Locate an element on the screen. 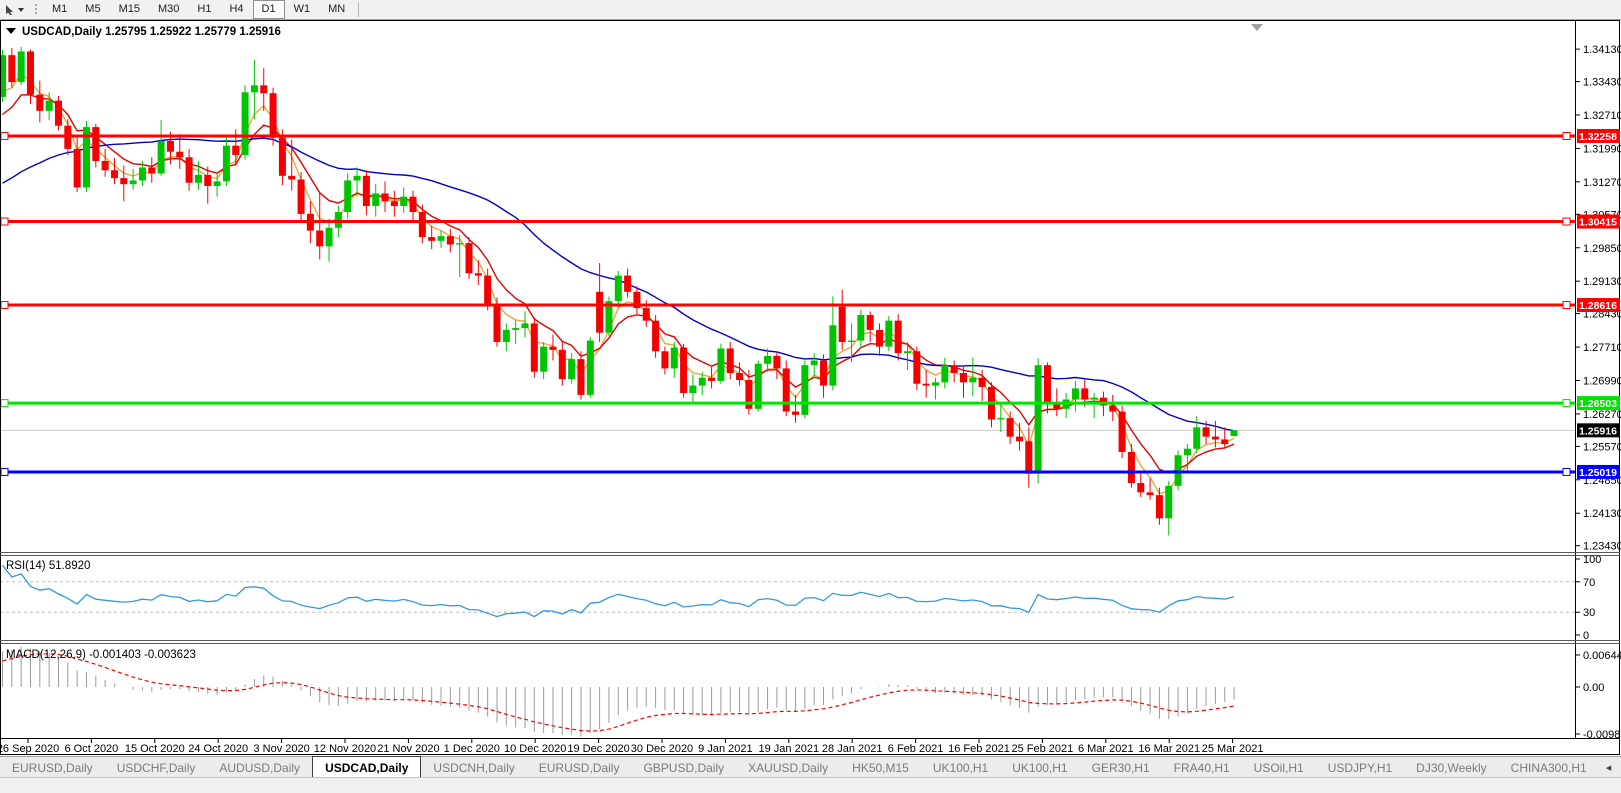 This screenshot has width=1621, height=793. timeframe-button-h1: H1 is located at coordinates (204, 9).